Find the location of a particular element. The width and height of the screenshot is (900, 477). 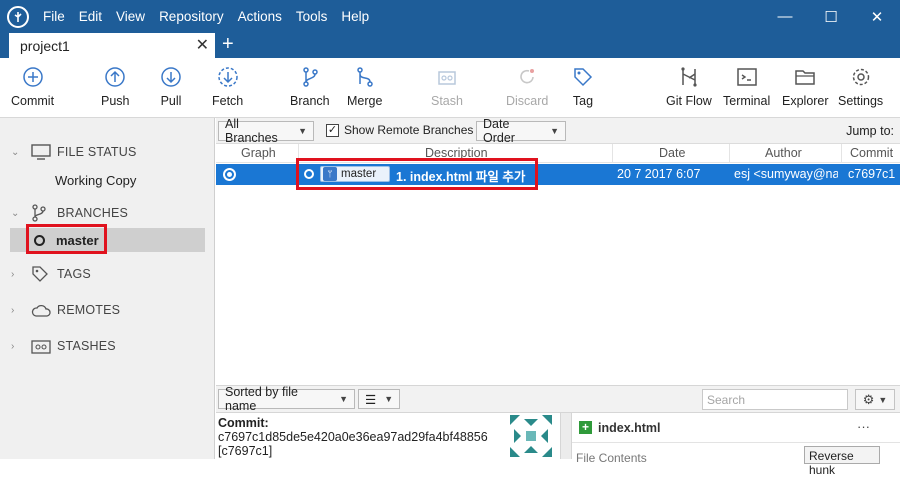

sidebar-section-tags: › TAGS is located at coordinates (107, 274).